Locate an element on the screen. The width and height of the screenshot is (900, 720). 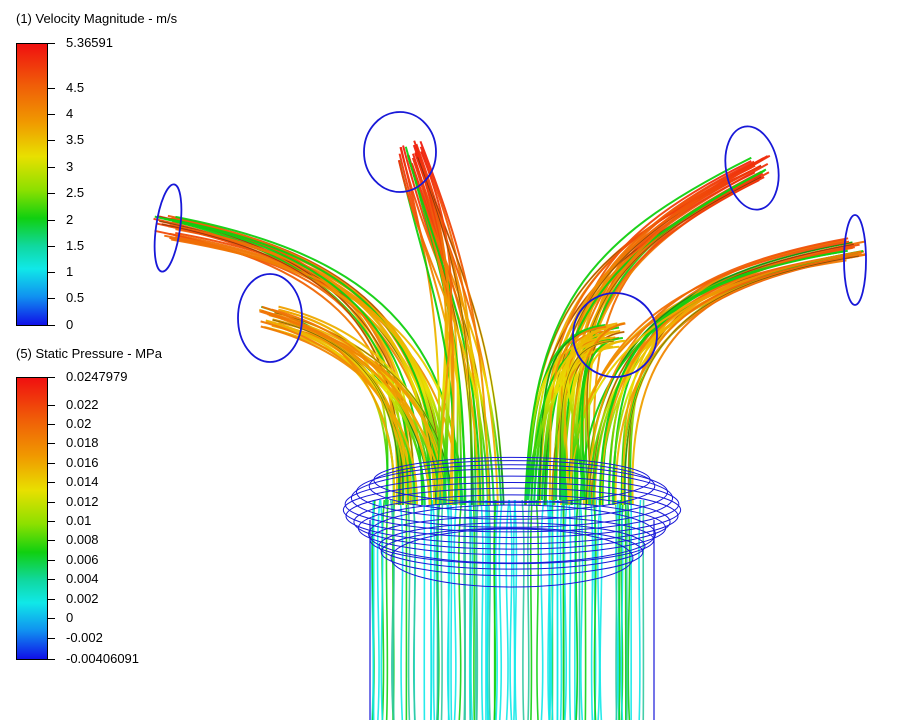
pressure-tick-label: -0.002 is located at coordinates (84, 637).